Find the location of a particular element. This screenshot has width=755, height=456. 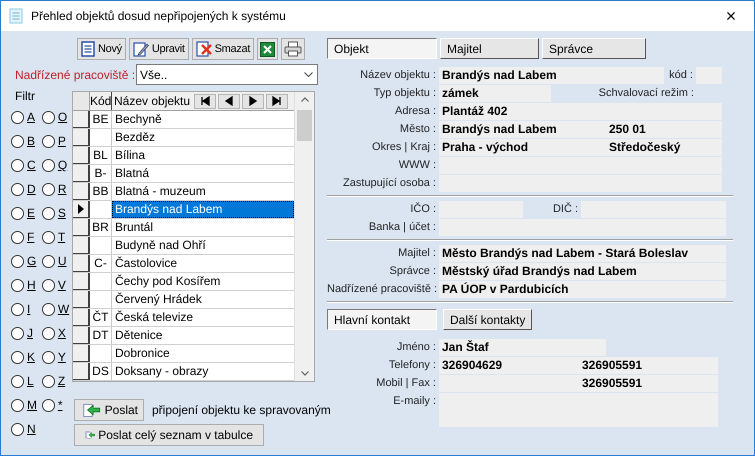

grid-row: Červený Hrádek is located at coordinates (183, 300).